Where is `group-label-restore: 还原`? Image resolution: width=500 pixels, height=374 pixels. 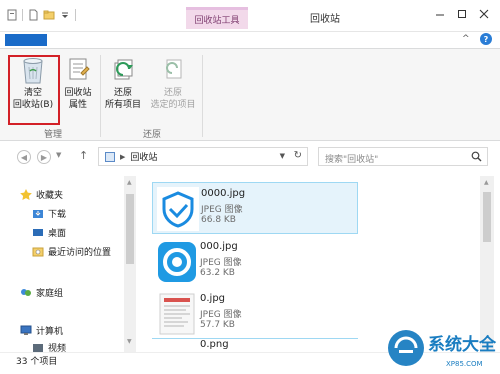
group-label-restore: 还原 is located at coordinates (151, 135).